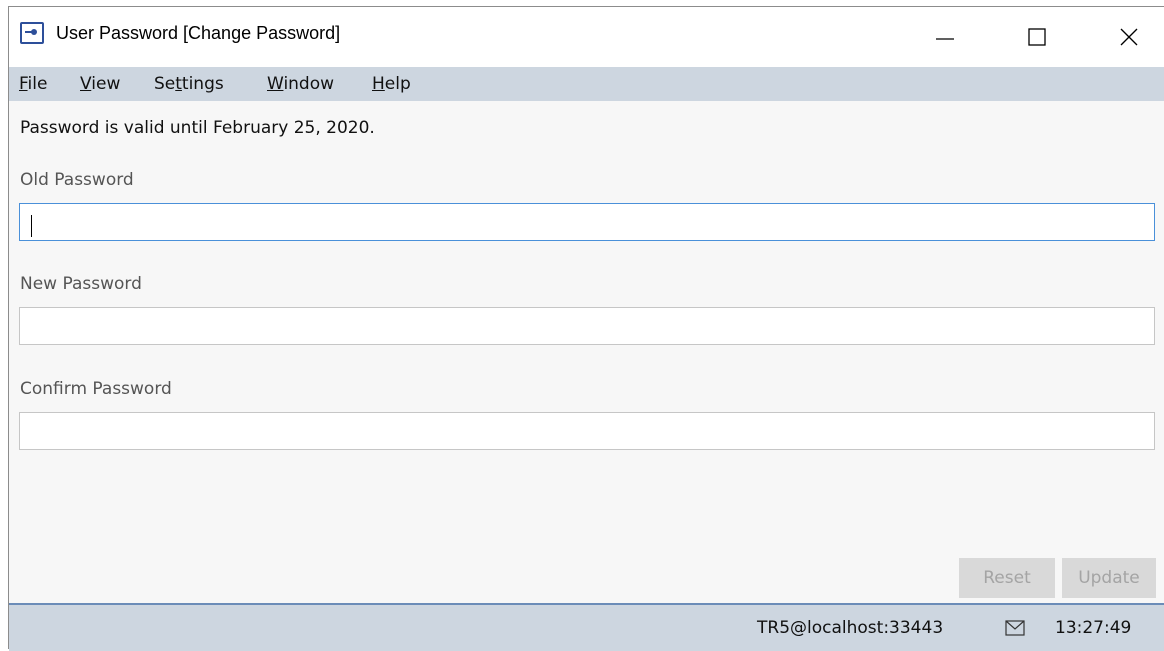 The width and height of the screenshot is (1164, 651). Describe the element at coordinates (587, 222) in the screenshot. I see `old-password-field` at that location.